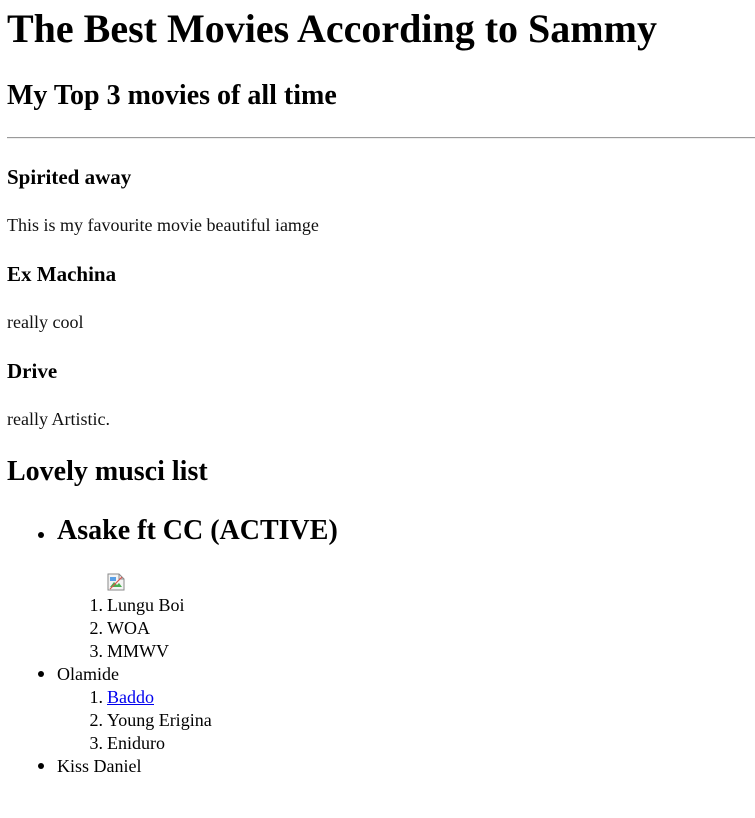 The image size is (755, 818). I want to click on song-title: Lungu Boi, so click(146, 605).